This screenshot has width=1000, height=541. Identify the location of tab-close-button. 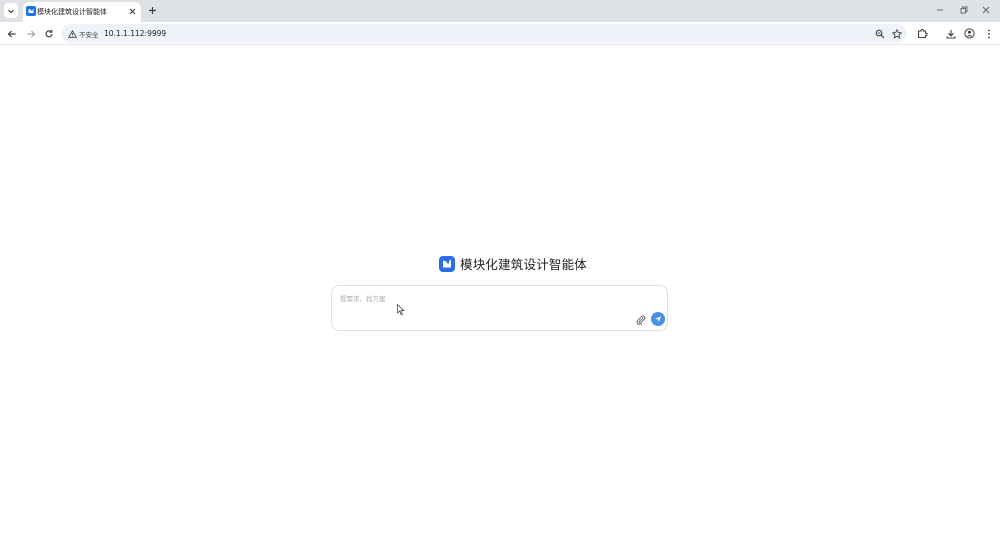
(132, 11).